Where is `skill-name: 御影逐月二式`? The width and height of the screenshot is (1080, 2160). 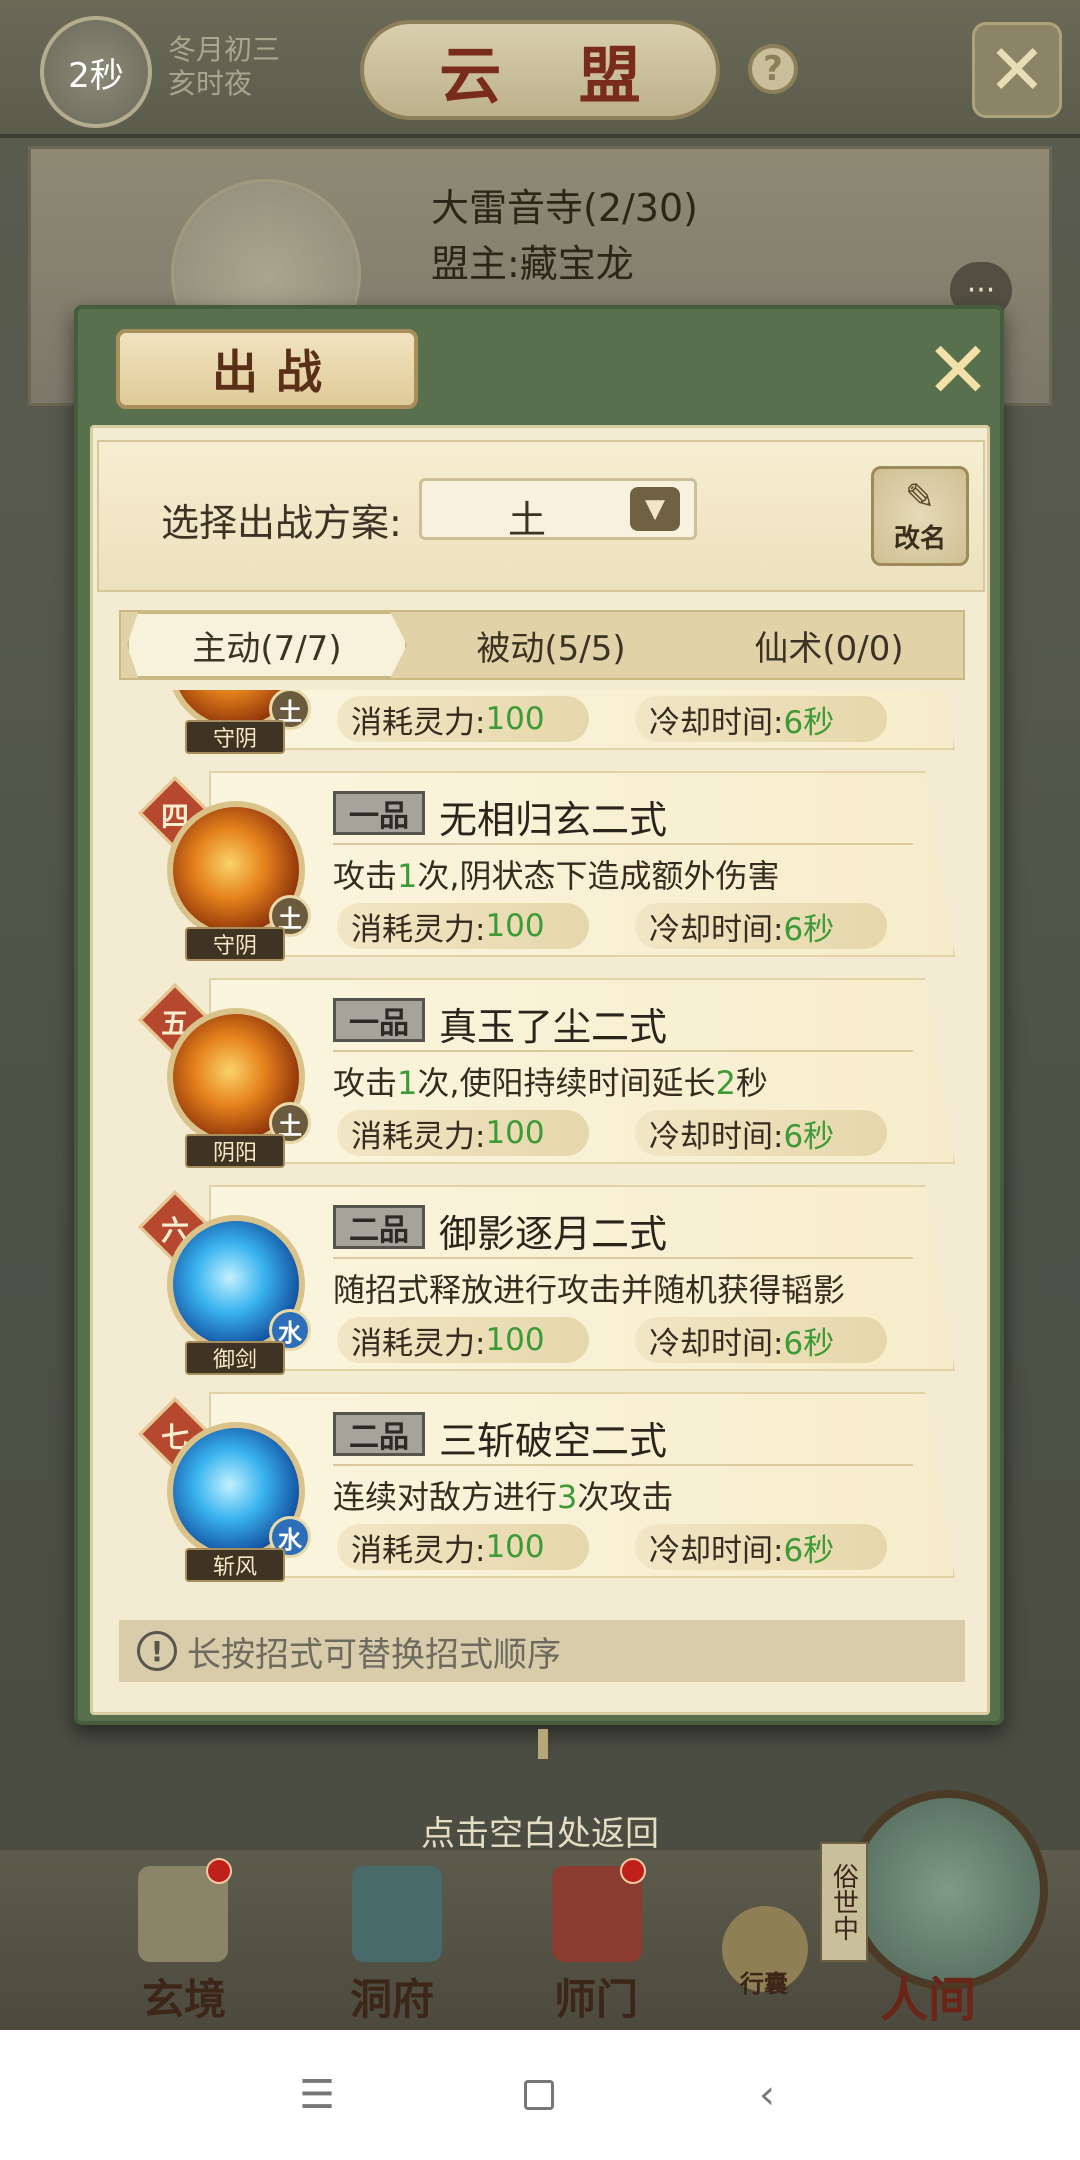
skill-name: 御影逐月二式 is located at coordinates (553, 1234).